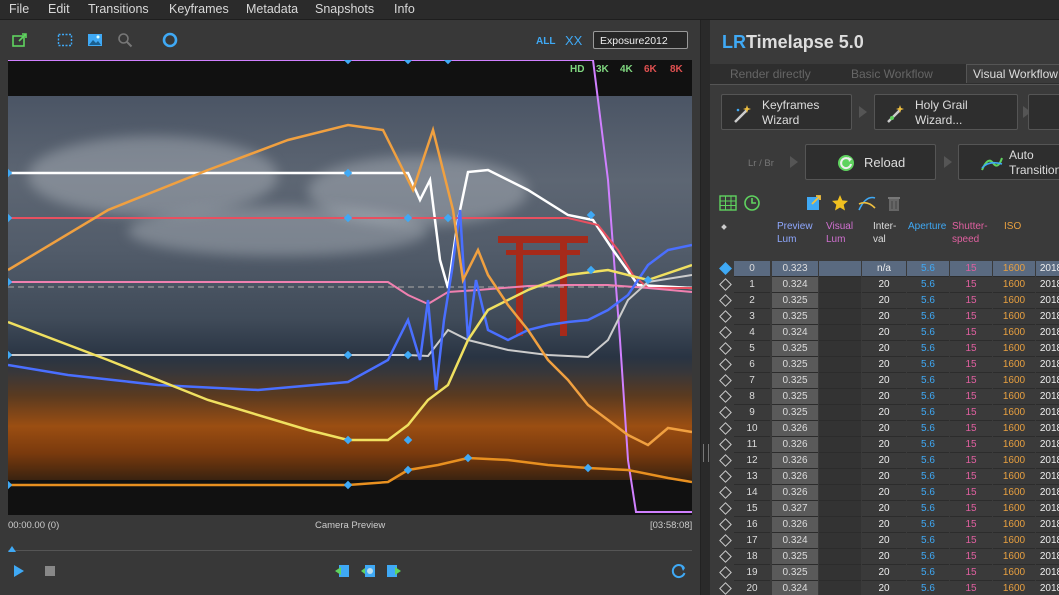  What do you see at coordinates (884, 285) in the screenshot?
I see `table-row: 10.324 205.61516002018` at bounding box center [884, 285].